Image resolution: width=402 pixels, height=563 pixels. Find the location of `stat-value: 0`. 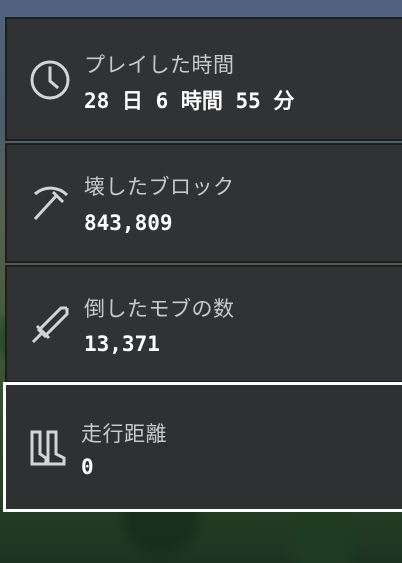

stat-value: 0 is located at coordinates (87, 467).